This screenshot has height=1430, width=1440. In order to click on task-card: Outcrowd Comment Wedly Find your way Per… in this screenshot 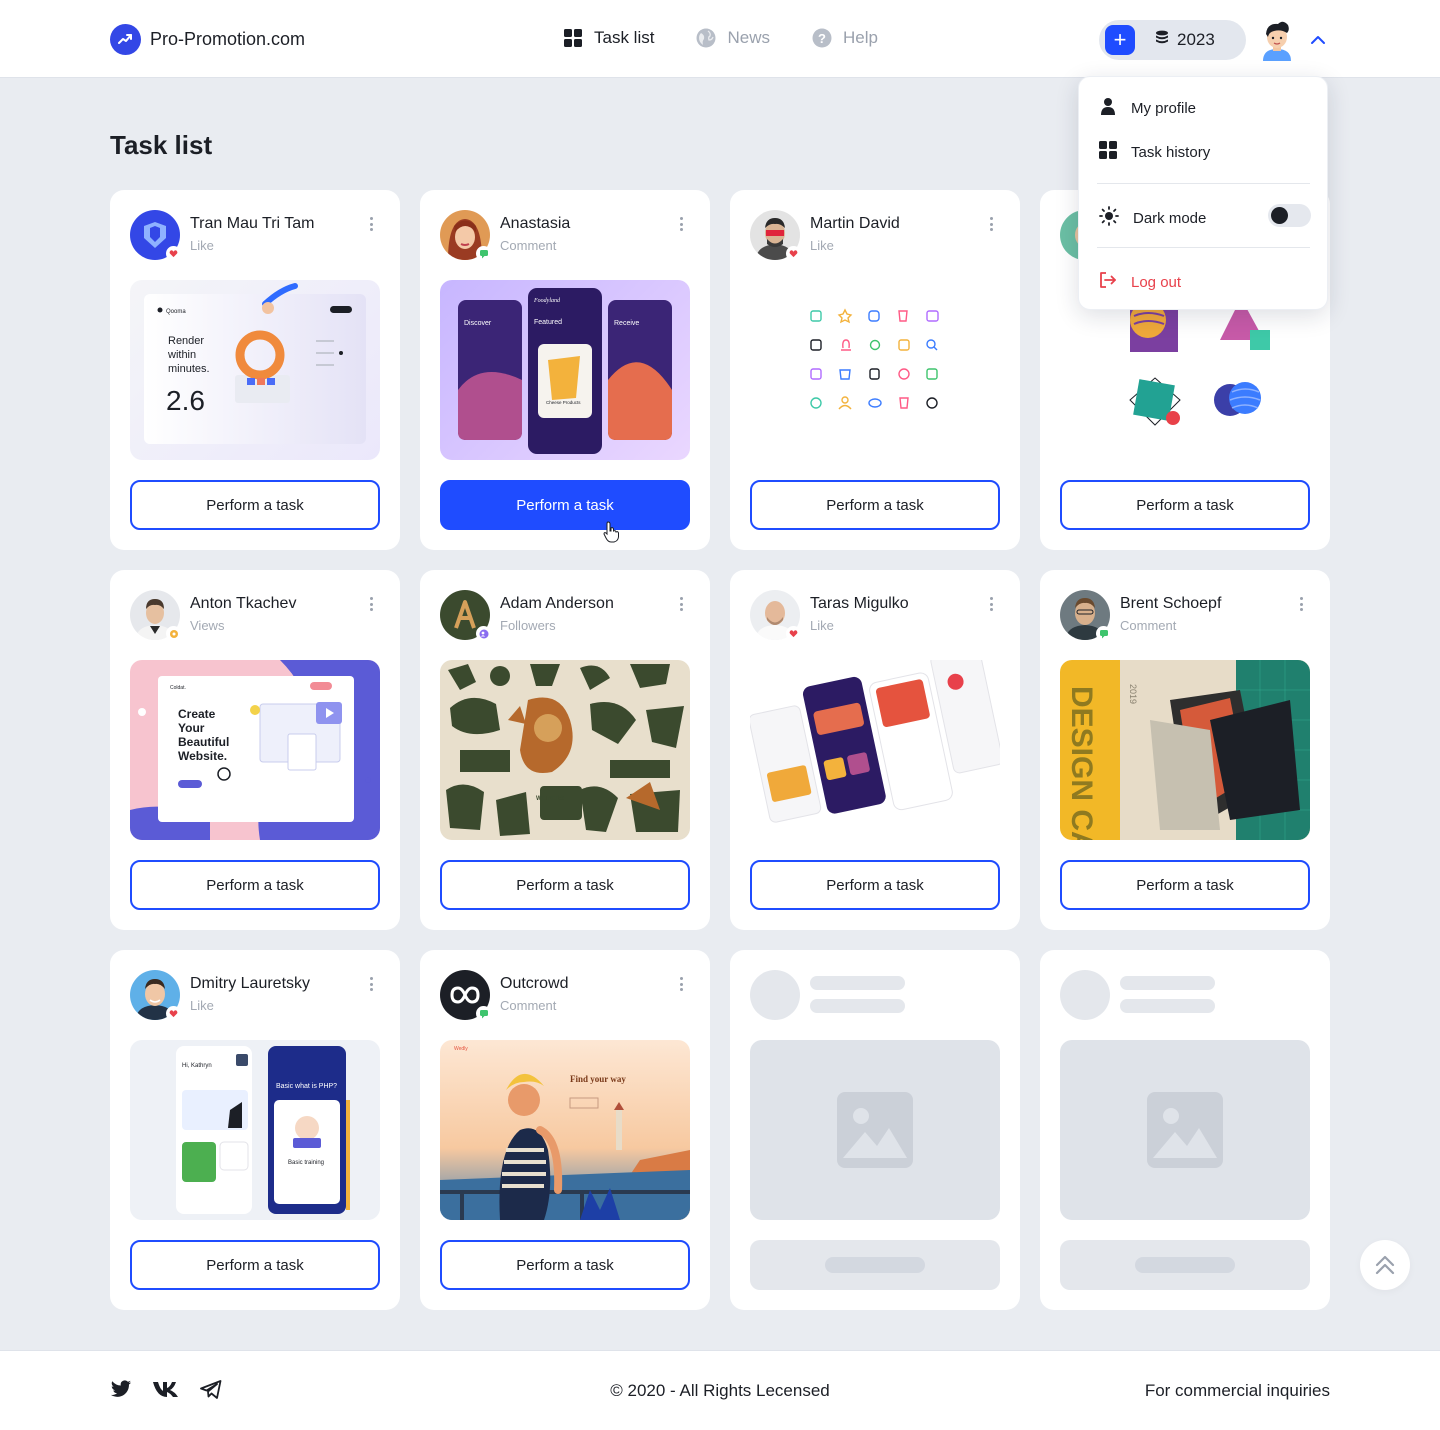, I will do `click(565, 1130)`.